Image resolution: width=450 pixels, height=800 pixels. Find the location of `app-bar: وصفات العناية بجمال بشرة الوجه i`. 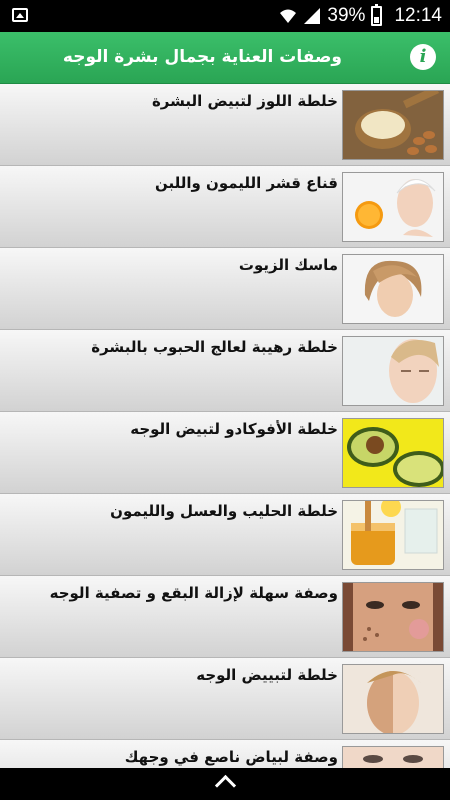

app-bar: وصفات العناية بجمال بشرة الوجه i is located at coordinates (225, 58).